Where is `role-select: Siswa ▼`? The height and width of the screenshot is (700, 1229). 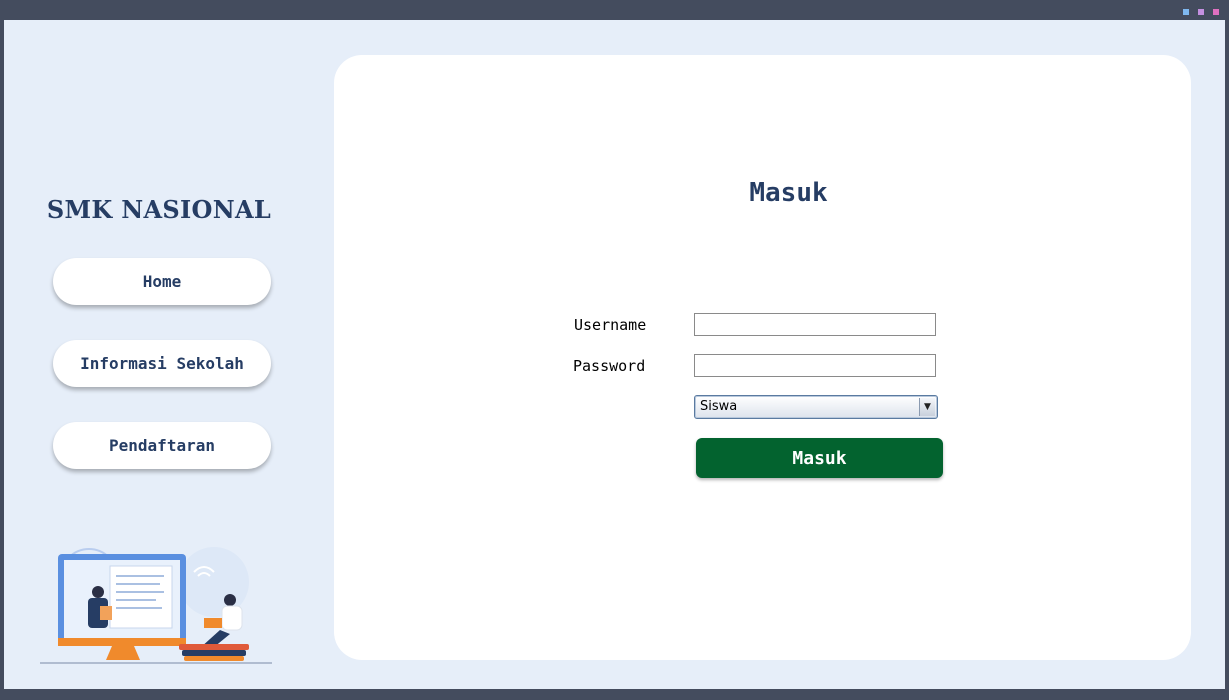 role-select: Siswa ▼ is located at coordinates (816, 407).